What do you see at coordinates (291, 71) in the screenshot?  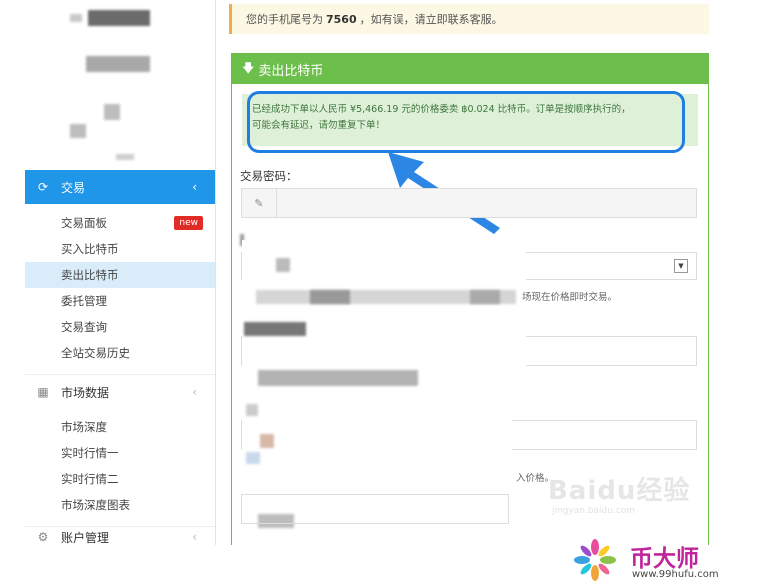 I see `panel-title: 卖出比特币` at bounding box center [291, 71].